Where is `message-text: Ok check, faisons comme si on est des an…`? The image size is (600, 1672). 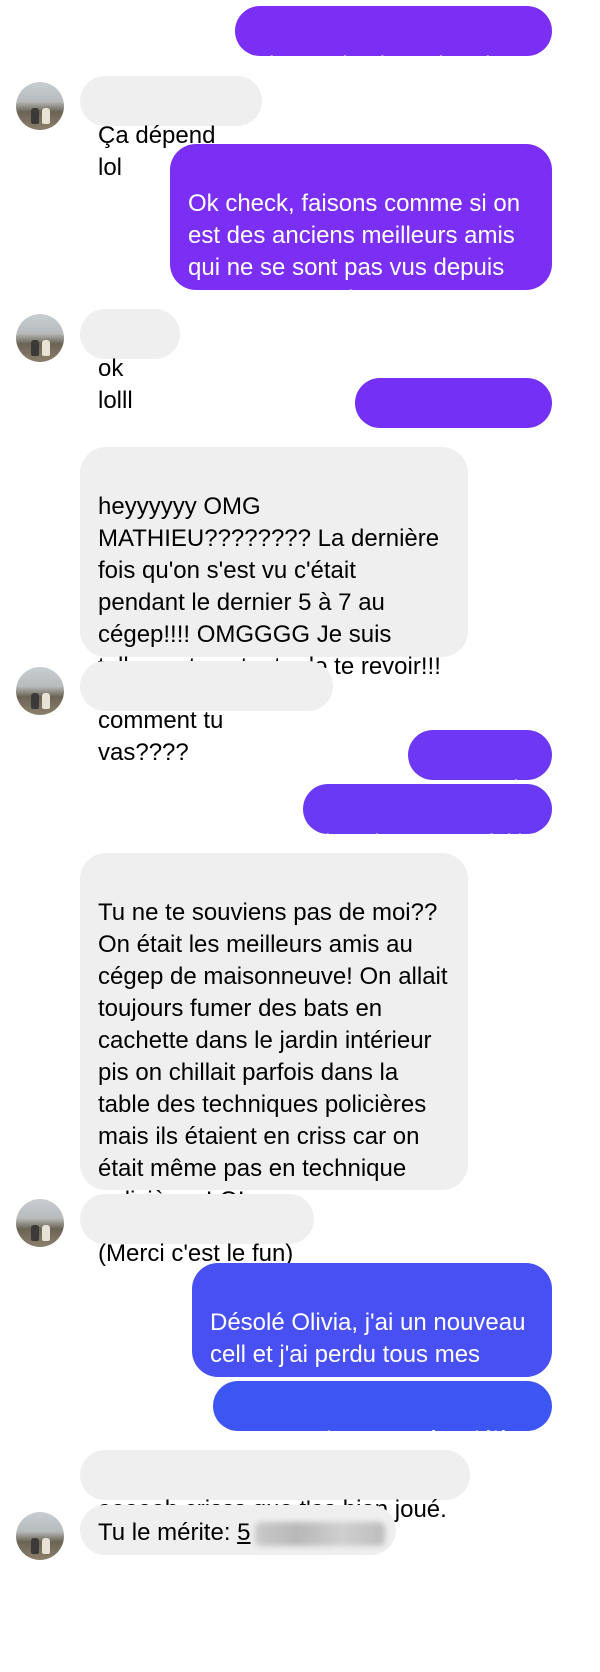
message-text: Ok check, faisons comme si on est des an… is located at coordinates (354, 251).